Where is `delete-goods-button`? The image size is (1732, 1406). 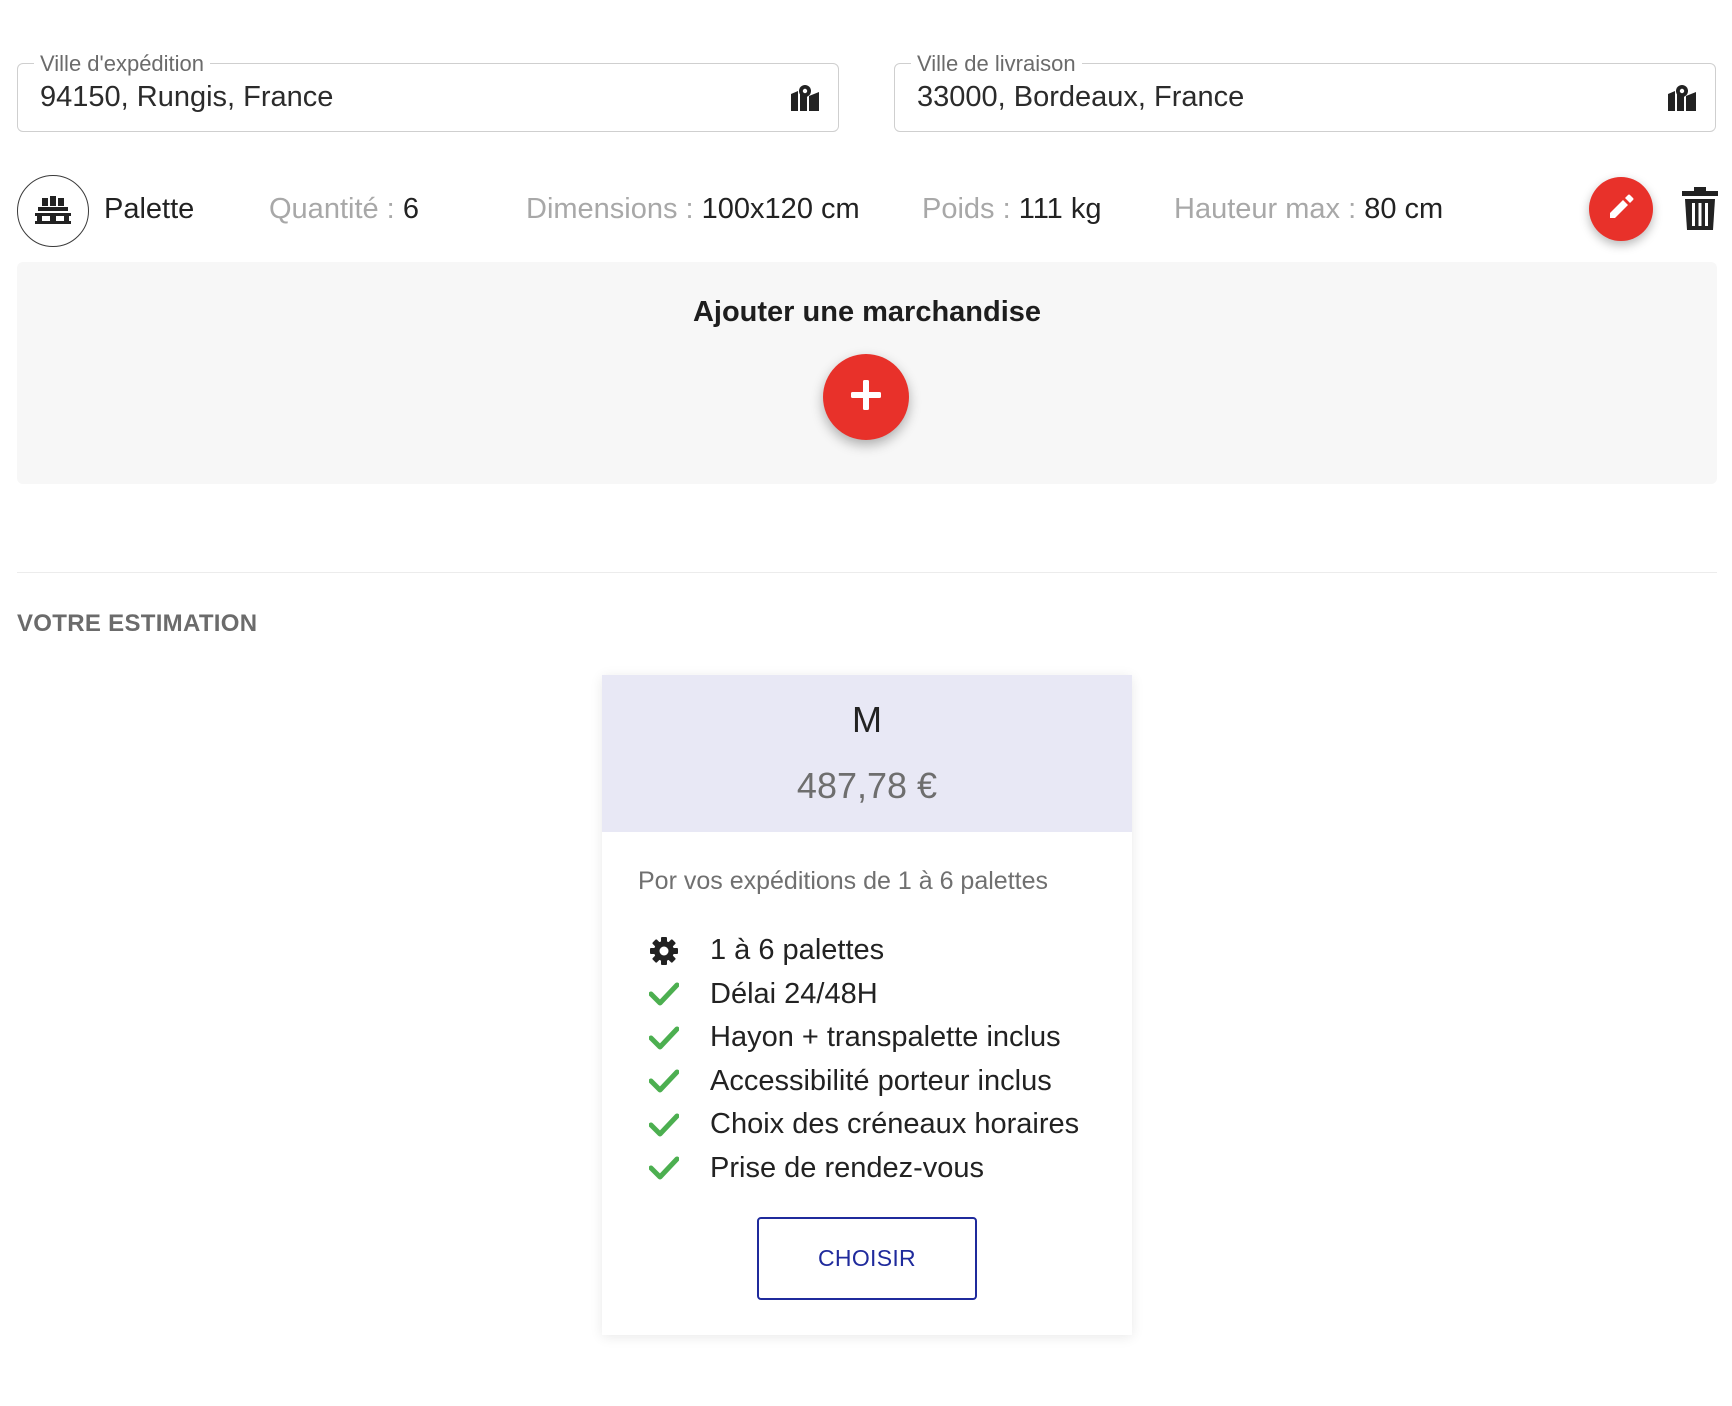 delete-goods-button is located at coordinates (1700, 209).